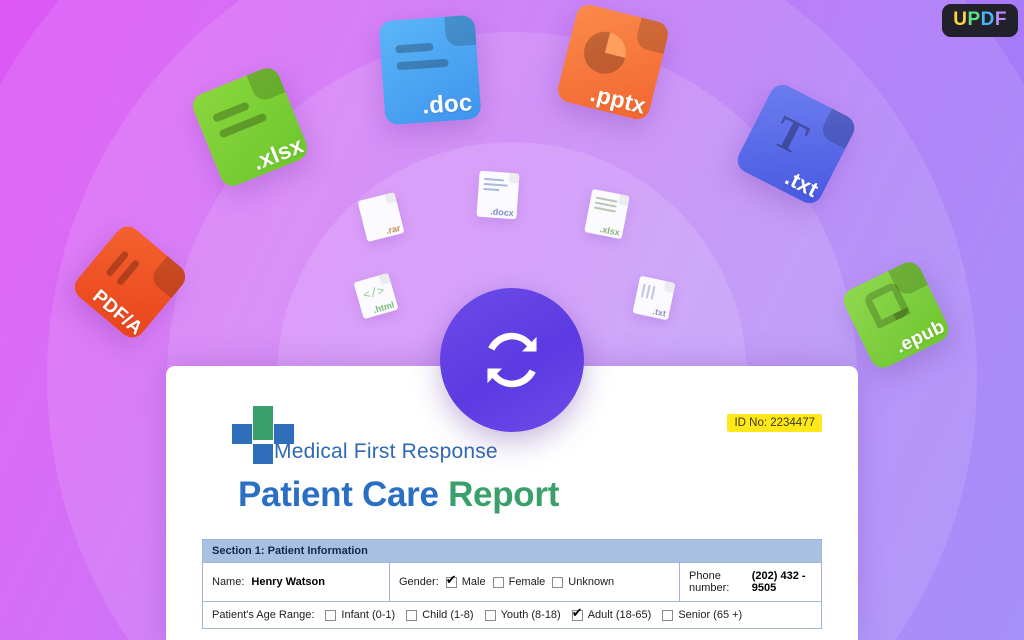 This screenshot has width=1024, height=640. I want to click on small-file-icon-docx-label: .docx, so click(502, 212).